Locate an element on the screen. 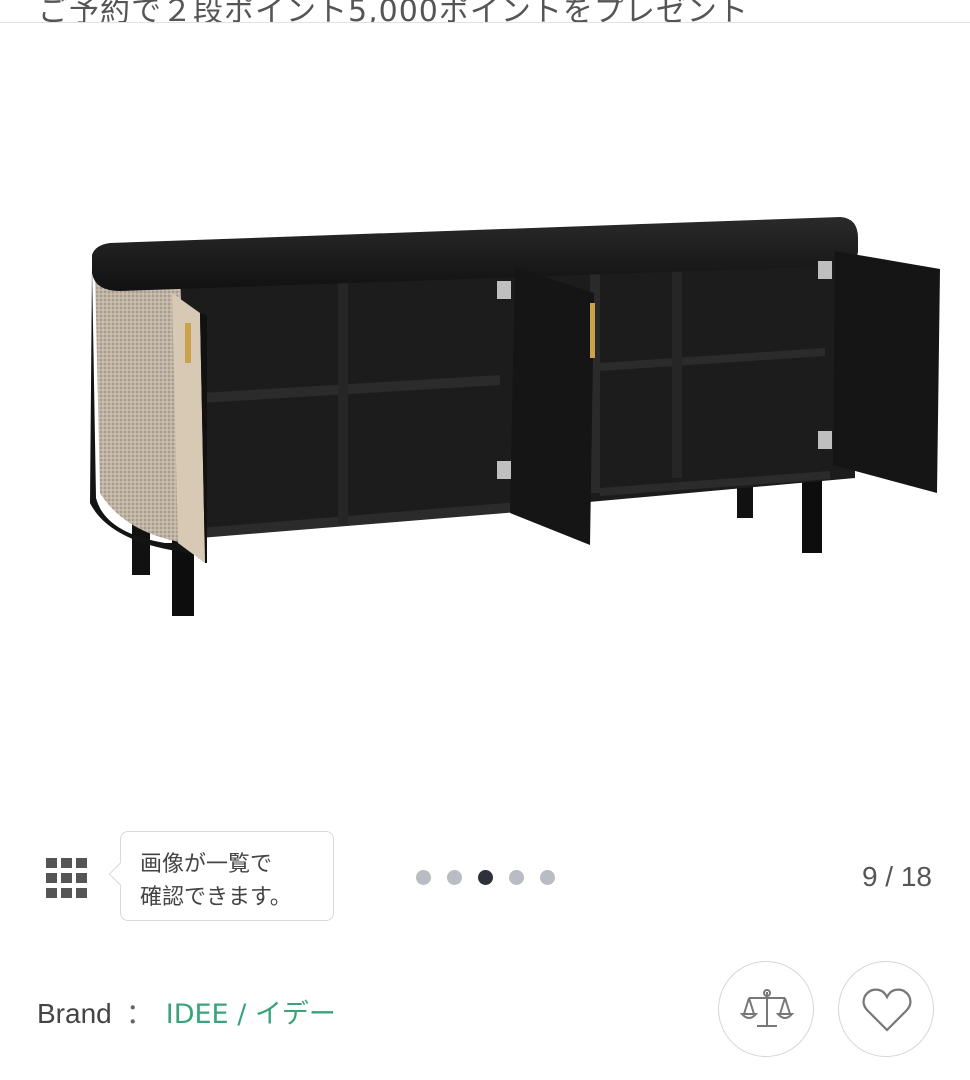 This screenshot has height=1080, width=970. tooltip-line-1: 画像が一覧で is located at coordinates (206, 864).